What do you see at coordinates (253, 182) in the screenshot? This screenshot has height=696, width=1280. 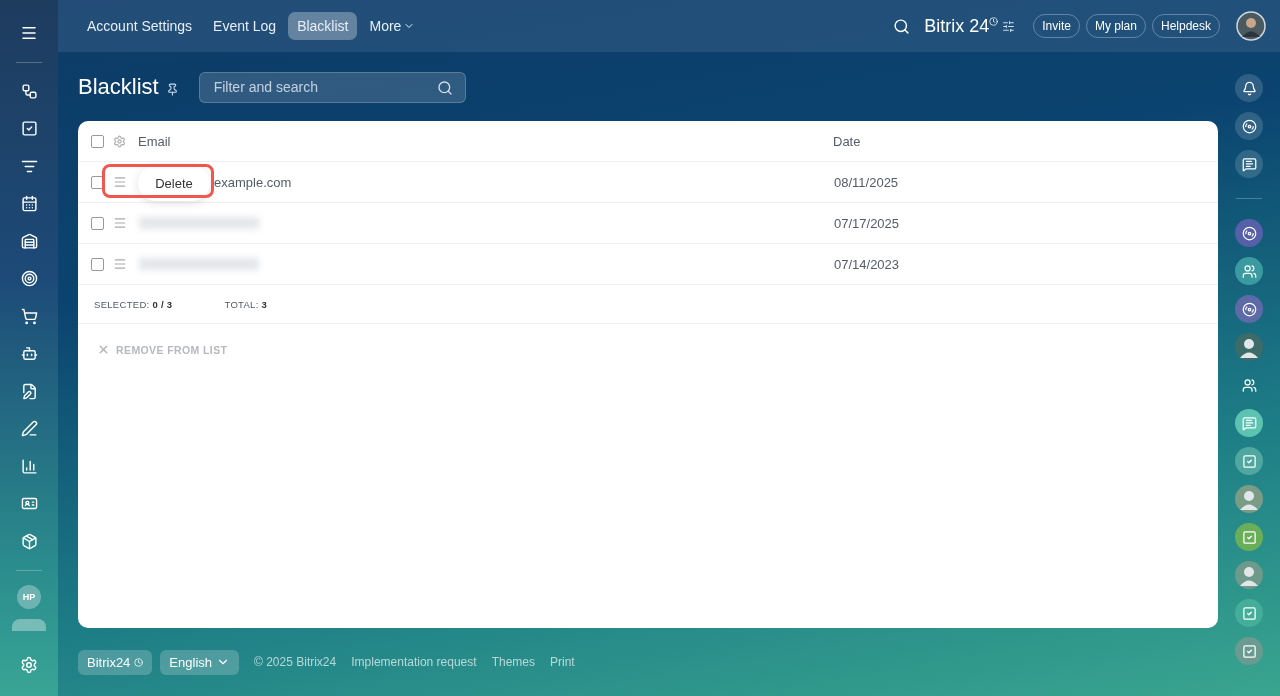 I see `table-cell: example.com` at bounding box center [253, 182].